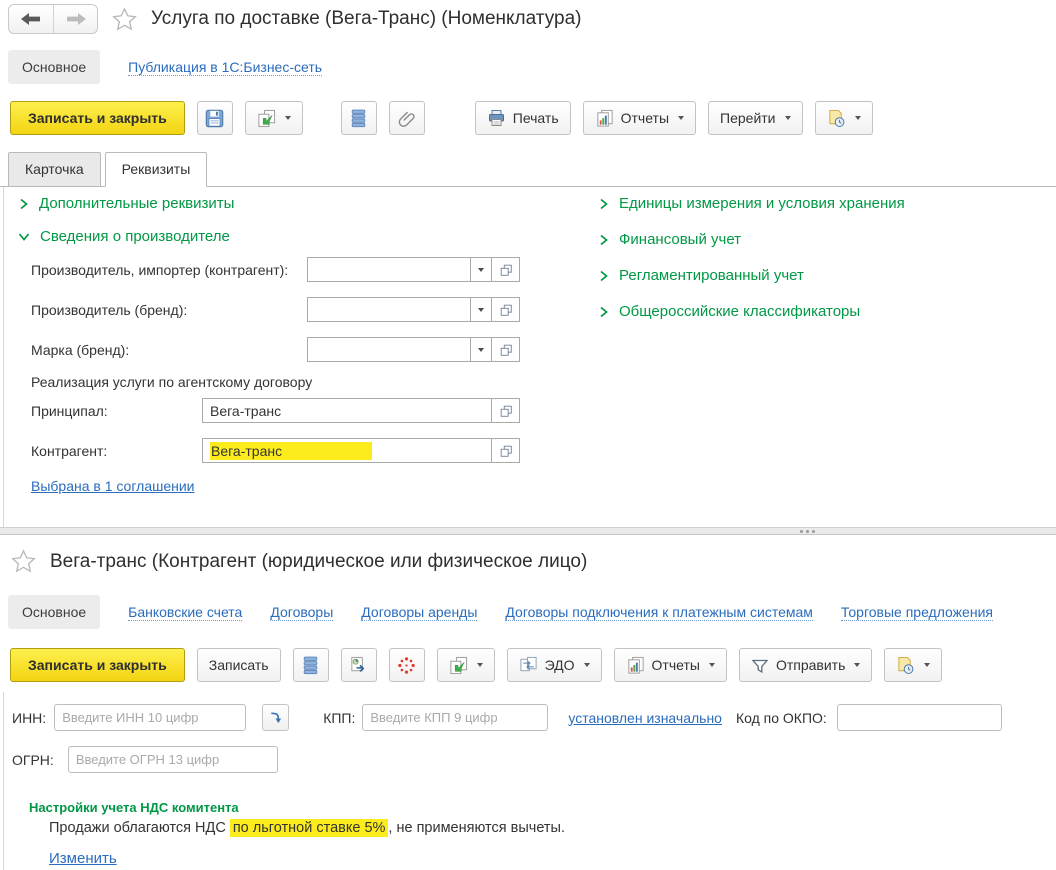  Describe the element at coordinates (406, 118) in the screenshot. I see `attachments-button` at that location.